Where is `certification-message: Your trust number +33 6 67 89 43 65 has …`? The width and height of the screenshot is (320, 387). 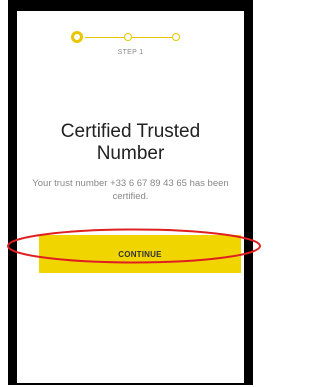 certification-message: Your trust number +33 6 67 89 43 65 has … is located at coordinates (130, 190).